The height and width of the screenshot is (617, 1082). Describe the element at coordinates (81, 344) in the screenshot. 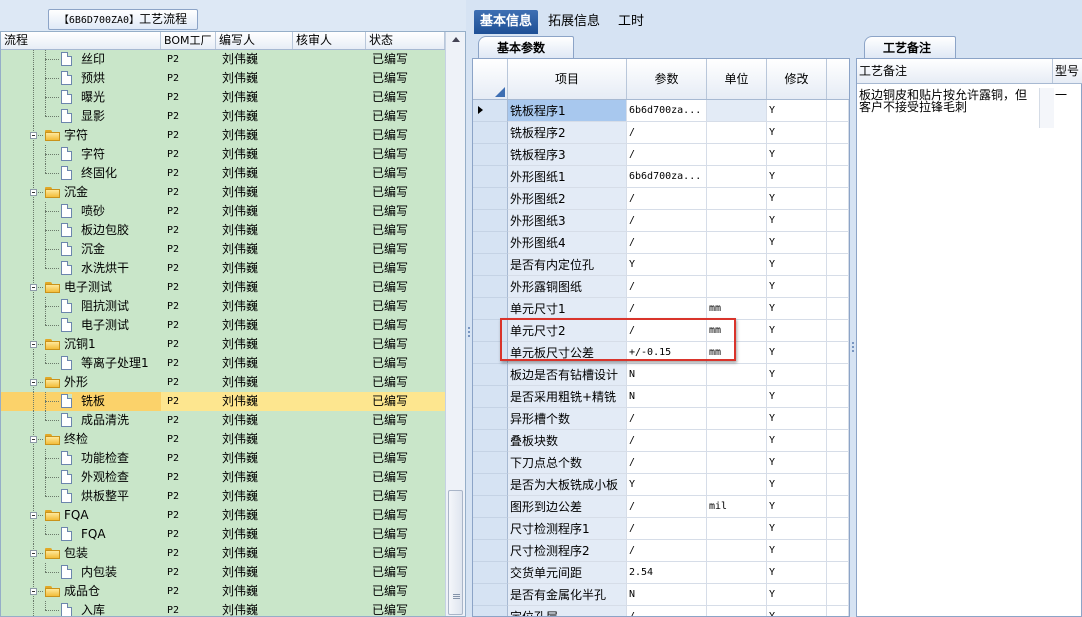

I see `tree-node: 沉铜1` at that location.